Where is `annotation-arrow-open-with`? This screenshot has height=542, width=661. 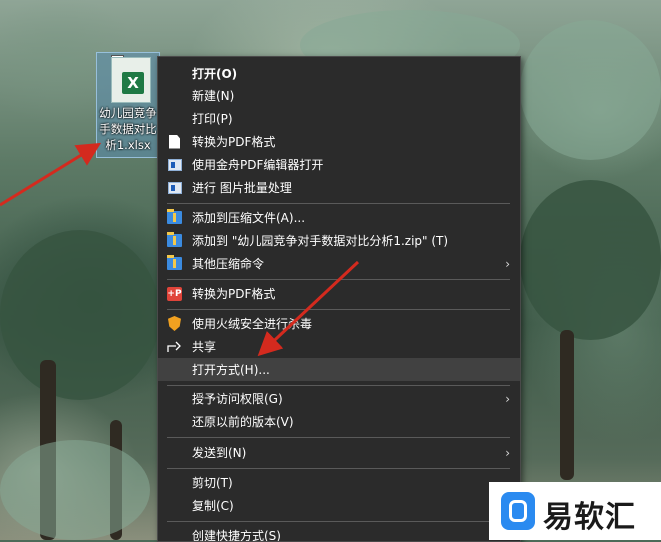 annotation-arrow-open-with is located at coordinates (308, 308).